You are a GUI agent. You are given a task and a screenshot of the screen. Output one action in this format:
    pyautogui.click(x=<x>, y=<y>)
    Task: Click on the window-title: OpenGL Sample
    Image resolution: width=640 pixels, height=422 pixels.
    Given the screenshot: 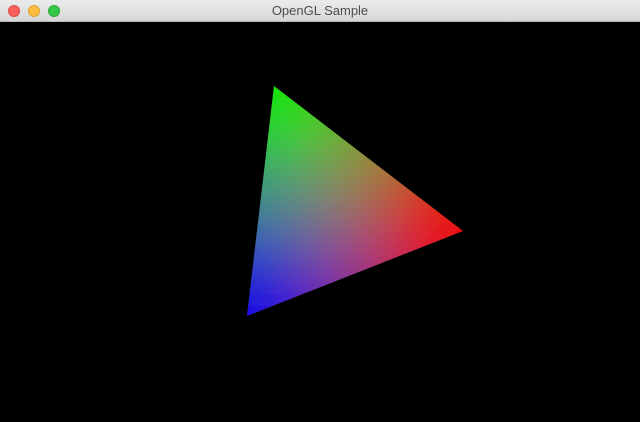 What is the action you would take?
    pyautogui.click(x=320, y=10)
    